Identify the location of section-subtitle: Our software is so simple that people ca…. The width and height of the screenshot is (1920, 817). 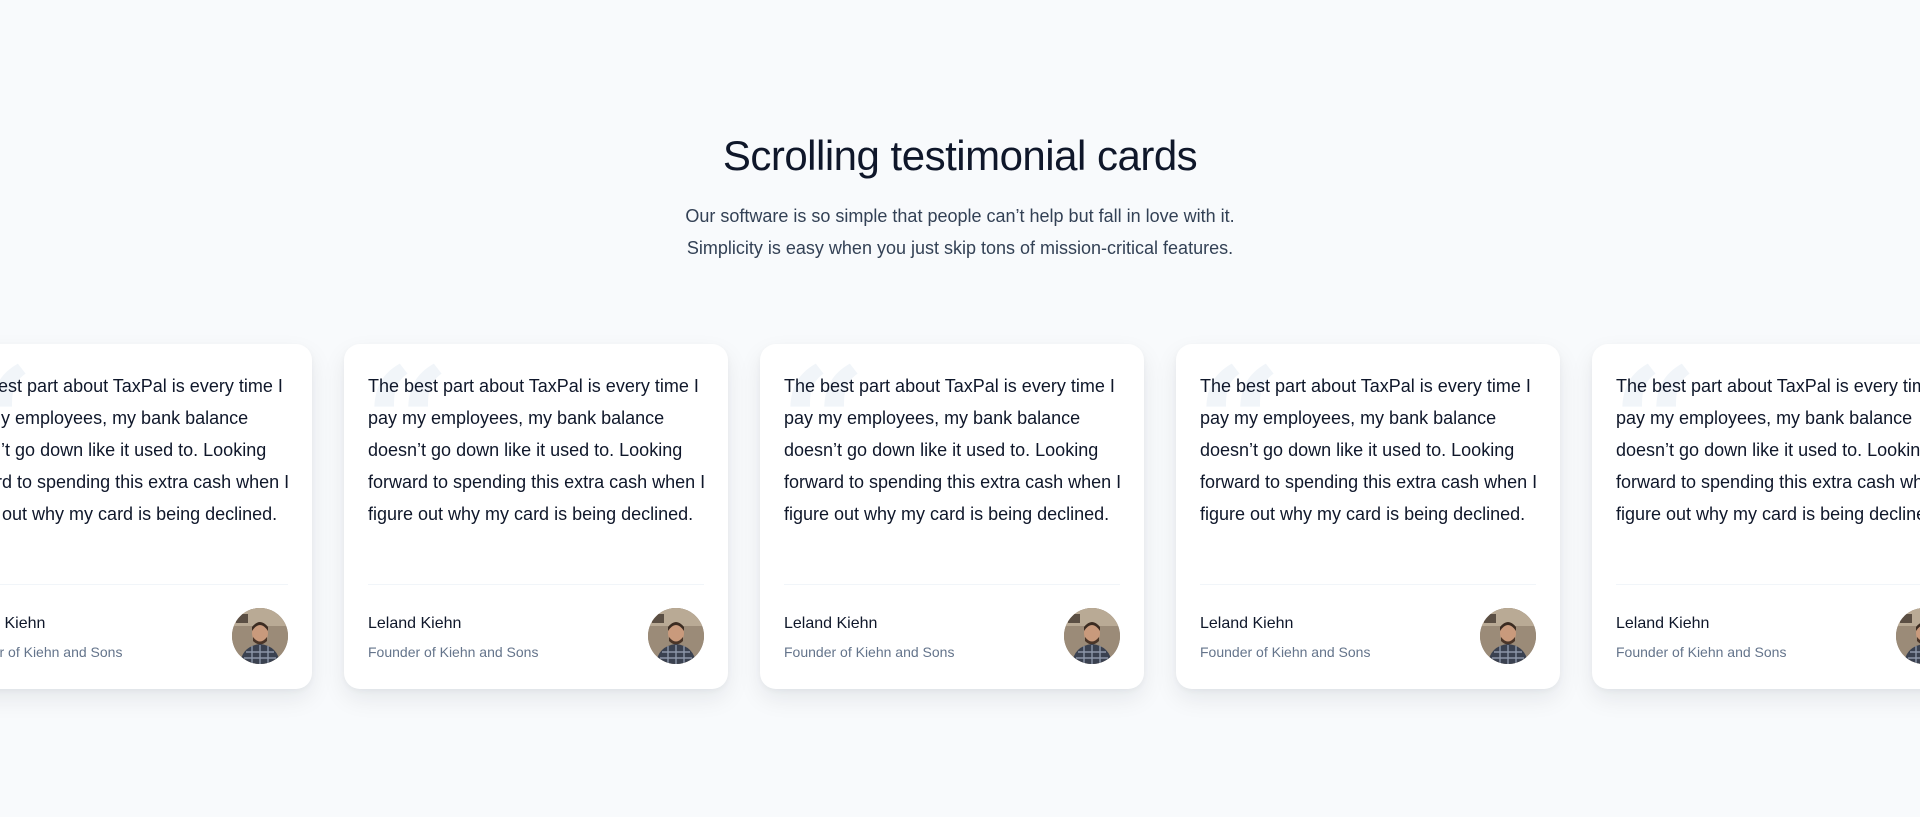
(960, 232).